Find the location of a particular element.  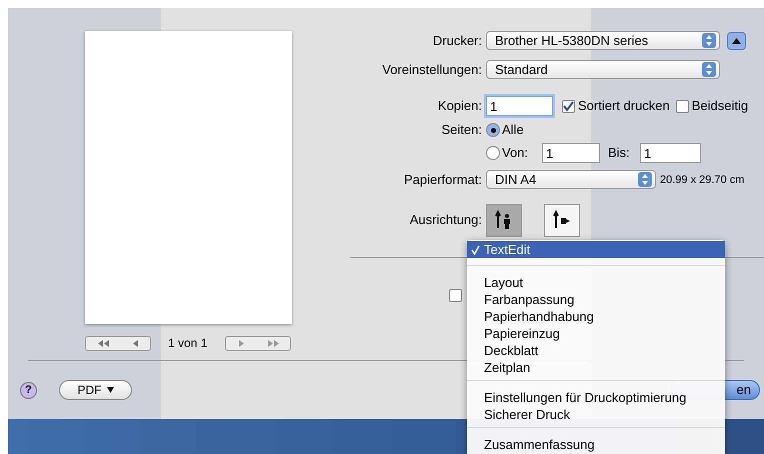

menu-item: Layout is located at coordinates (596, 282).